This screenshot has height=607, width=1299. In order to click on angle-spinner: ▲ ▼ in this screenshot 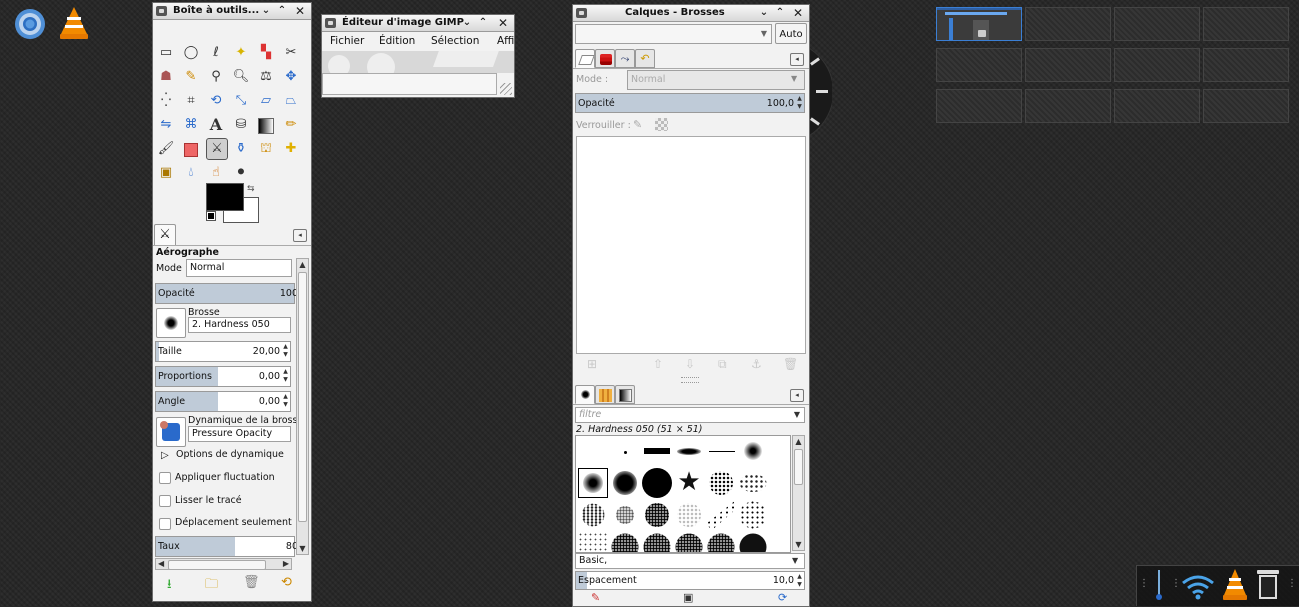, I will do `click(285, 401)`.